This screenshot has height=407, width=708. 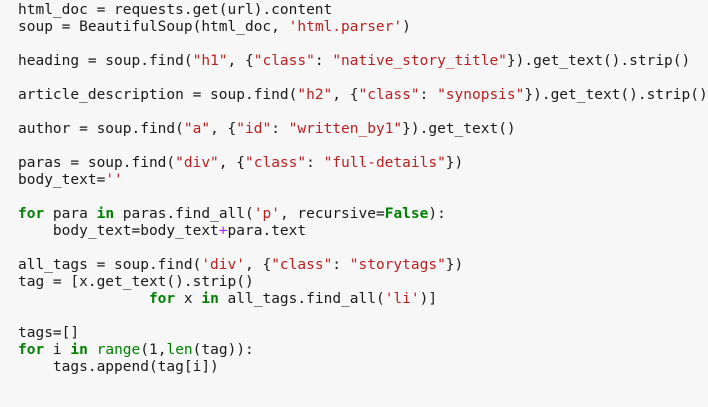 What do you see at coordinates (118, 367) in the screenshot?
I see `code-text: tags.append(tag[i])` at bounding box center [118, 367].